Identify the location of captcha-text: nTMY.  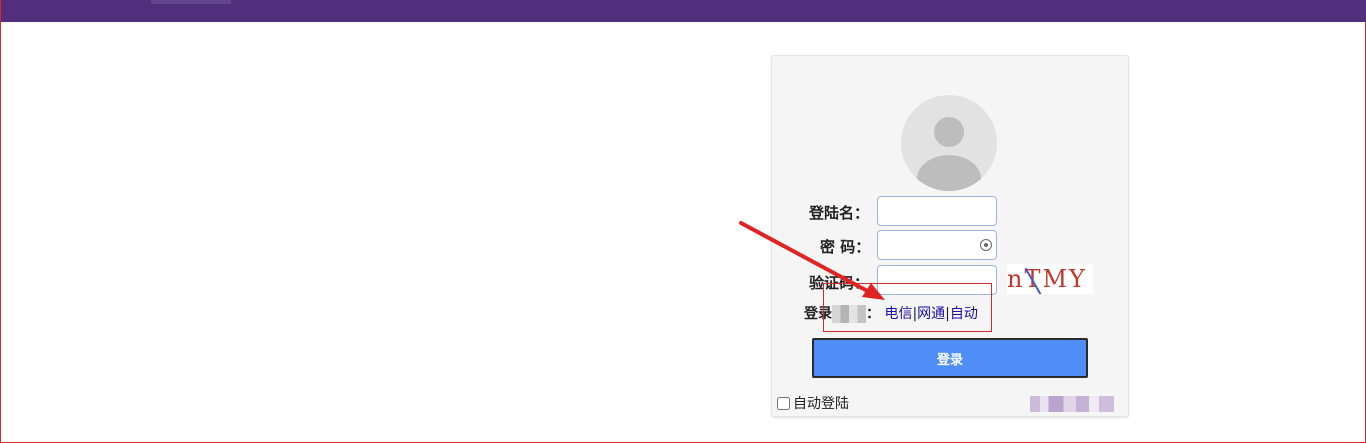
(1047, 279).